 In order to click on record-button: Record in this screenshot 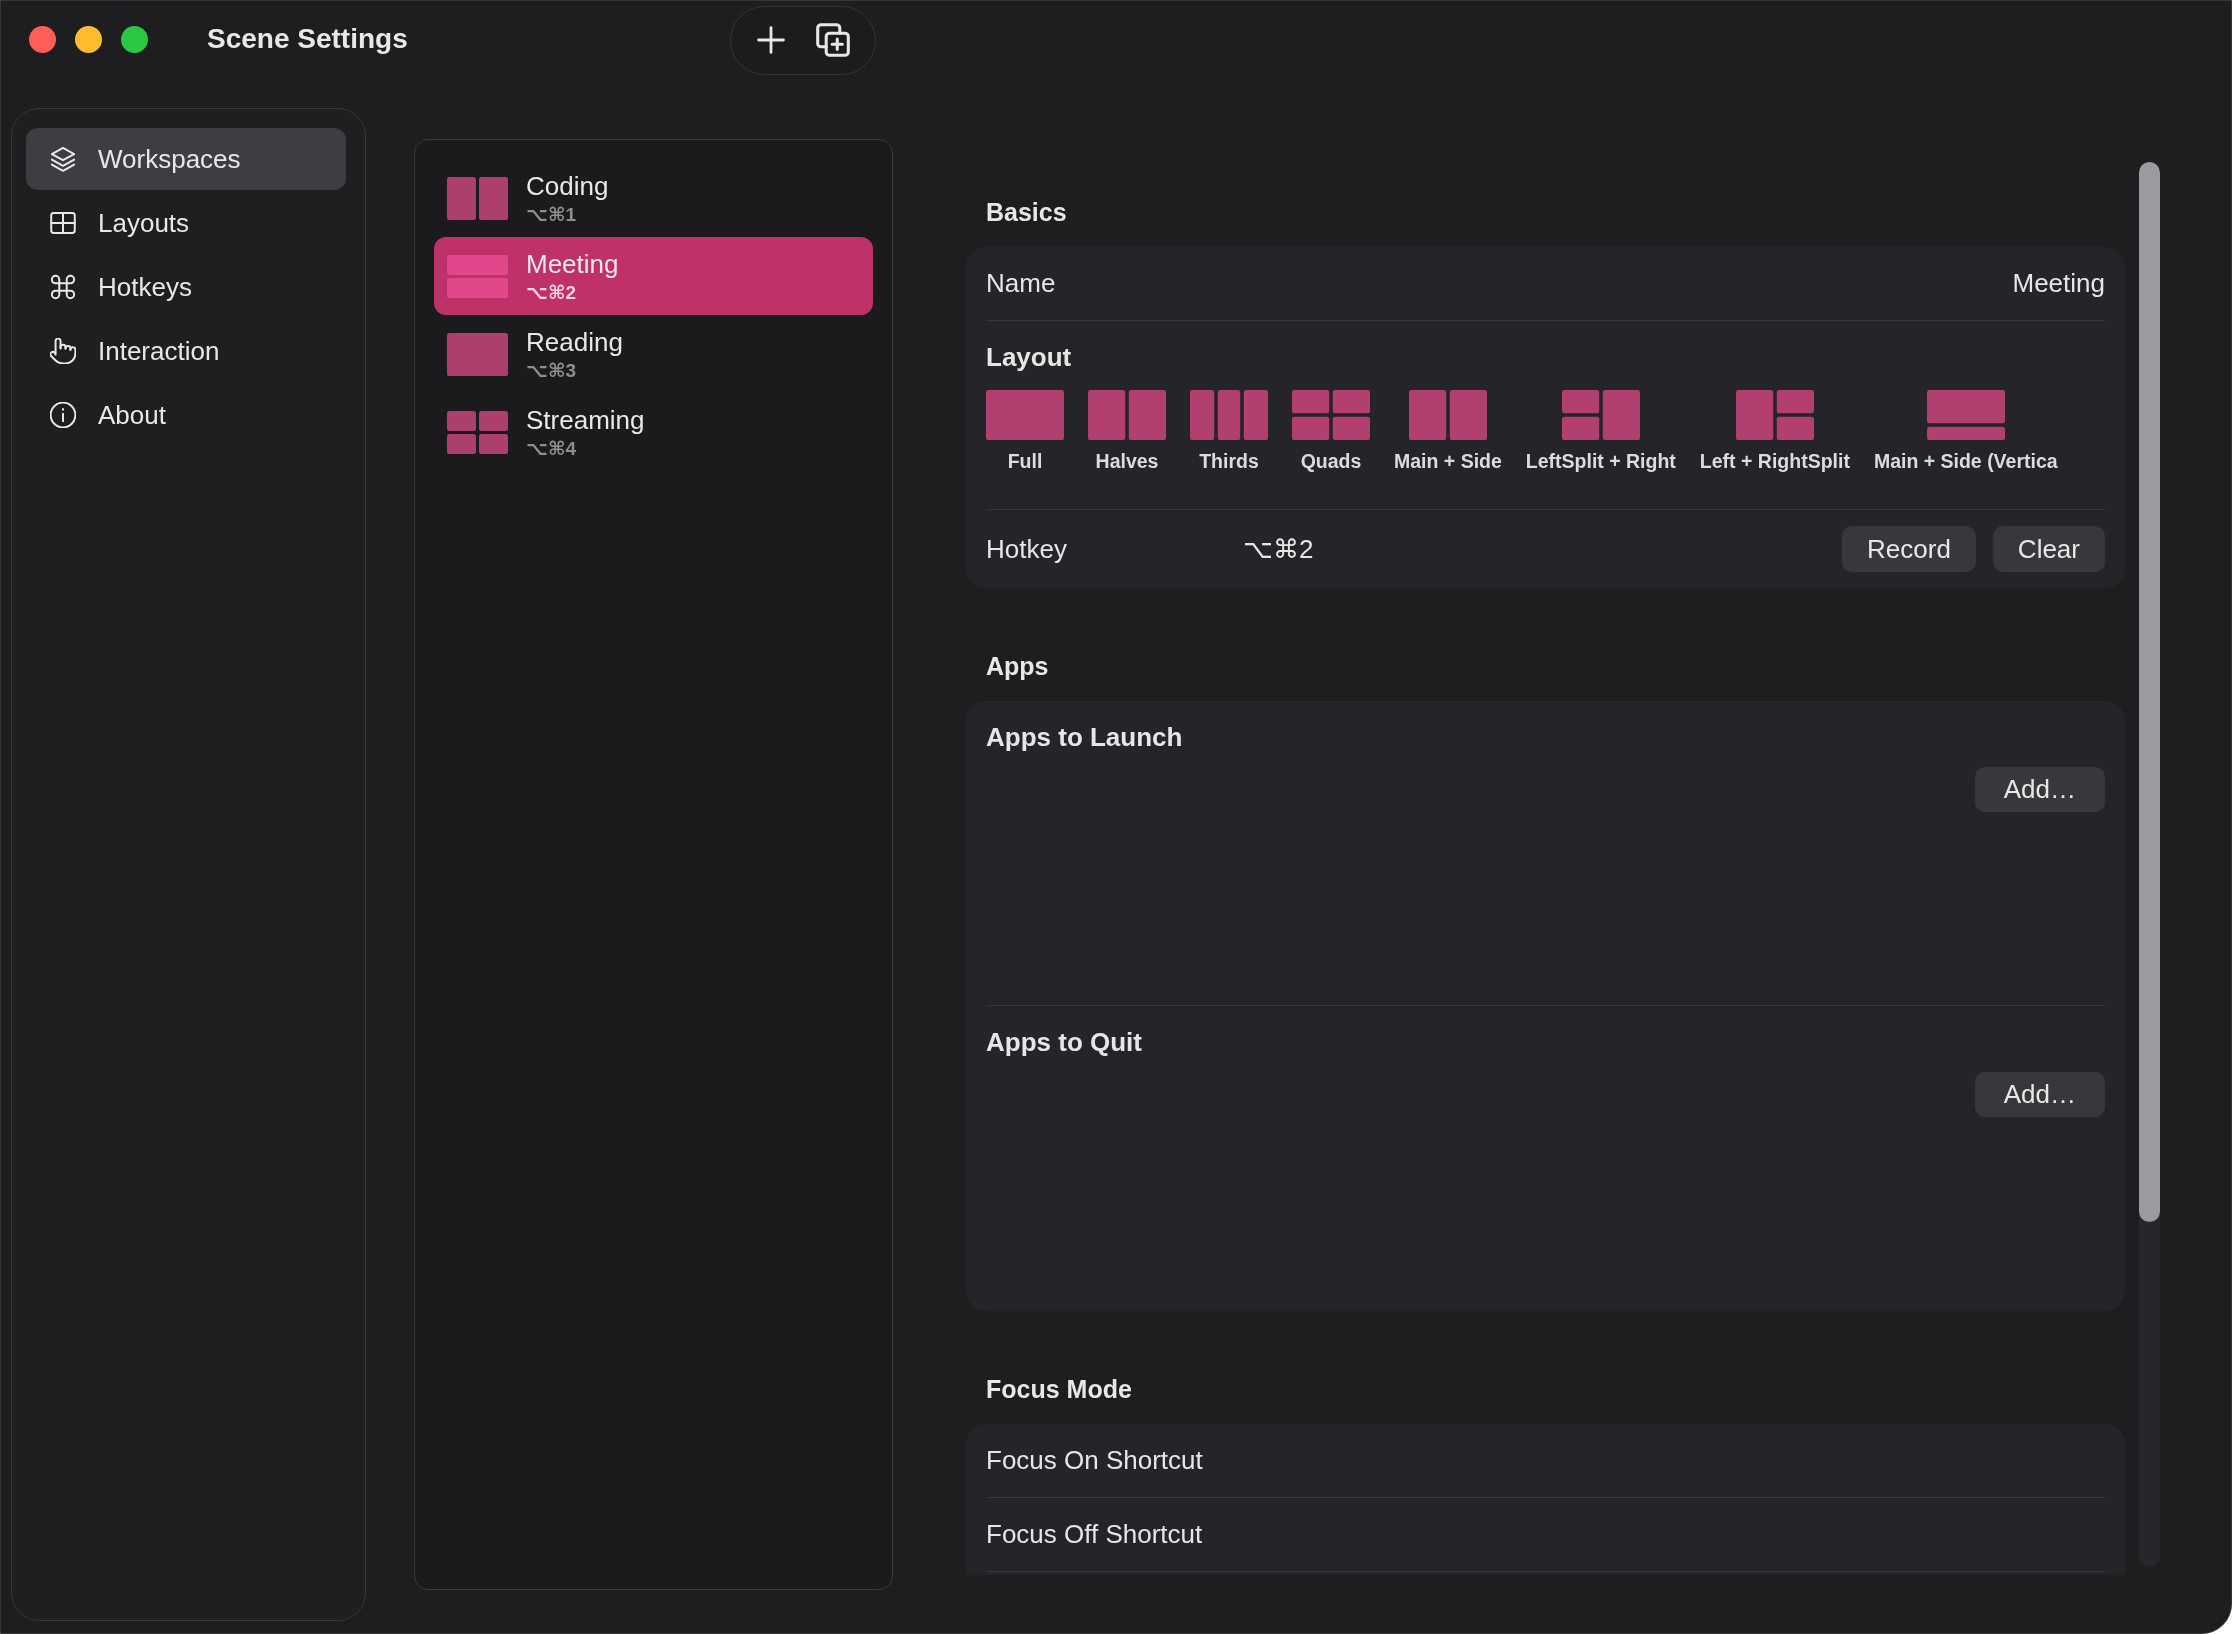, I will do `click(1909, 549)`.